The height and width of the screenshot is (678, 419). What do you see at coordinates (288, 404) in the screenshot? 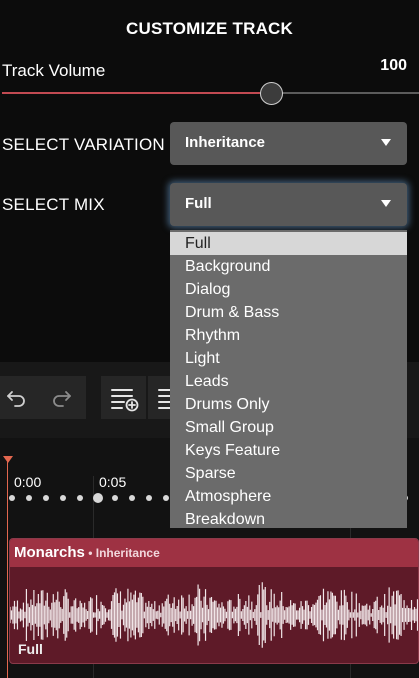
I see `mix-option: Drums Only` at bounding box center [288, 404].